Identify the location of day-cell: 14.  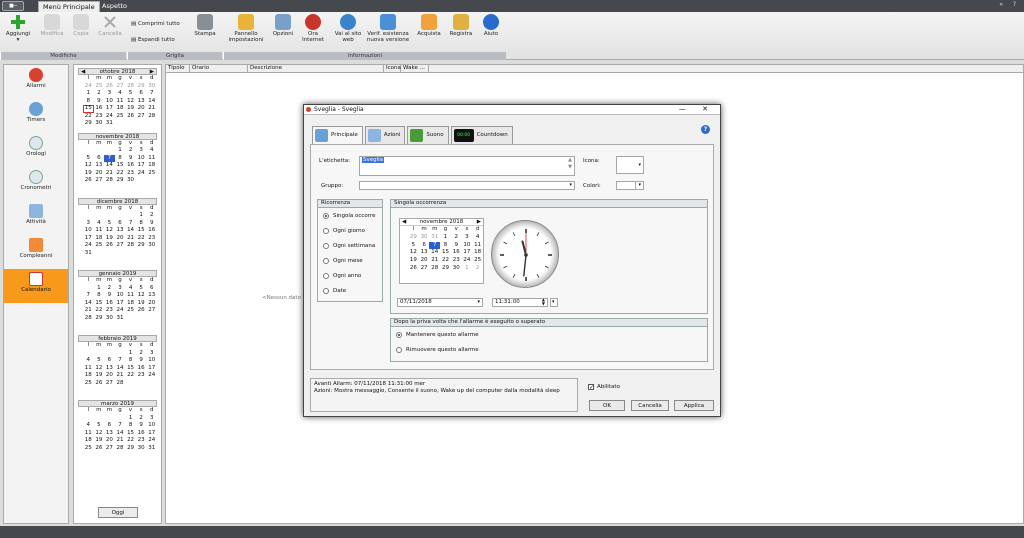
(120, 369).